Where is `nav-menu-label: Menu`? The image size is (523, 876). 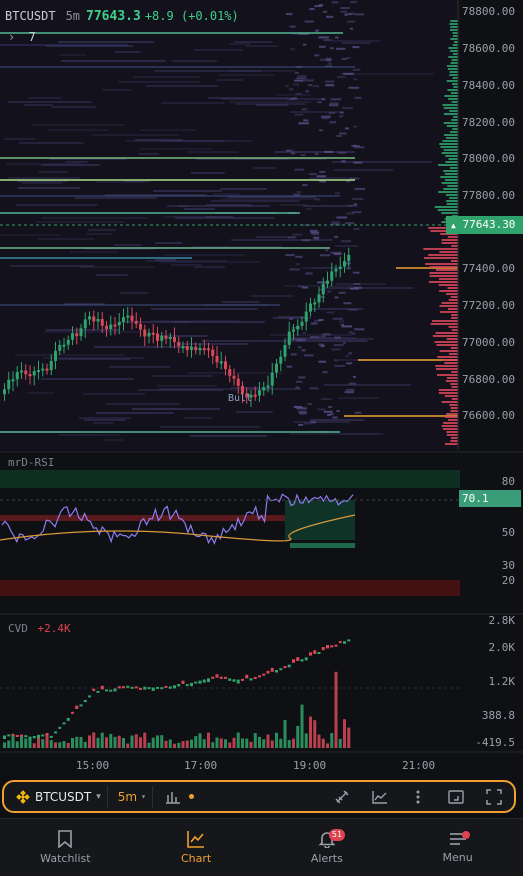 nav-menu-label: Menu is located at coordinates (457, 857).